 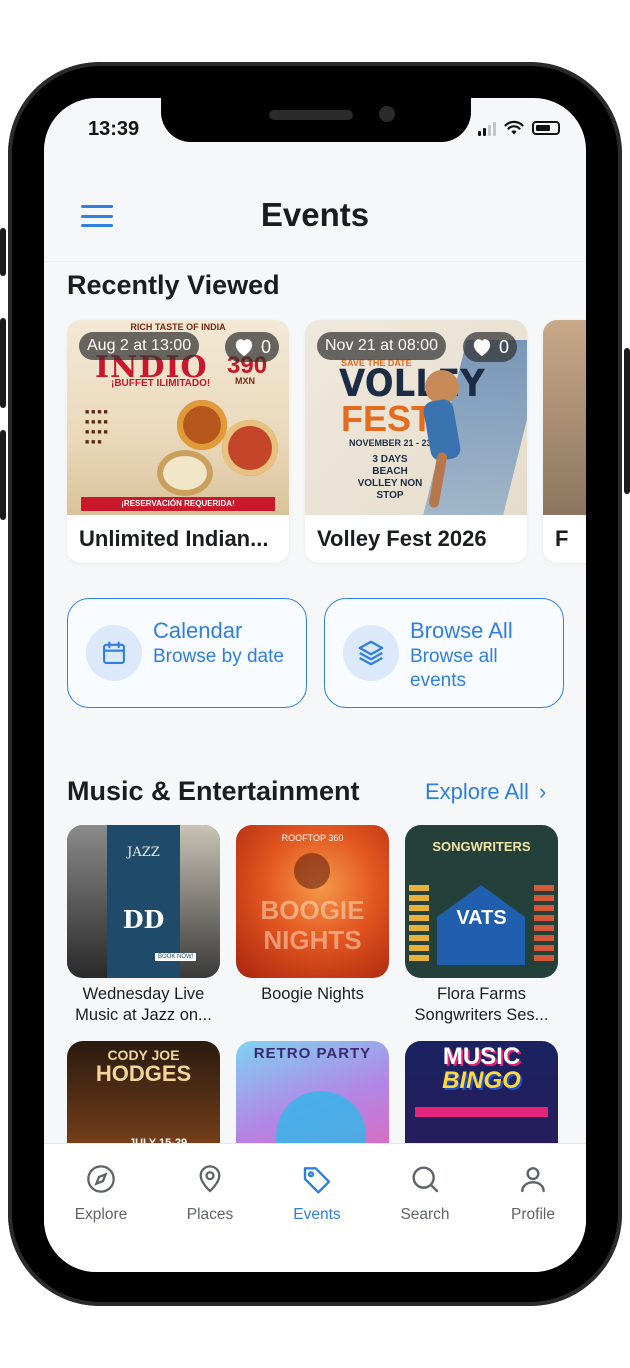 What do you see at coordinates (425, 1214) in the screenshot?
I see `tab-label: Search` at bounding box center [425, 1214].